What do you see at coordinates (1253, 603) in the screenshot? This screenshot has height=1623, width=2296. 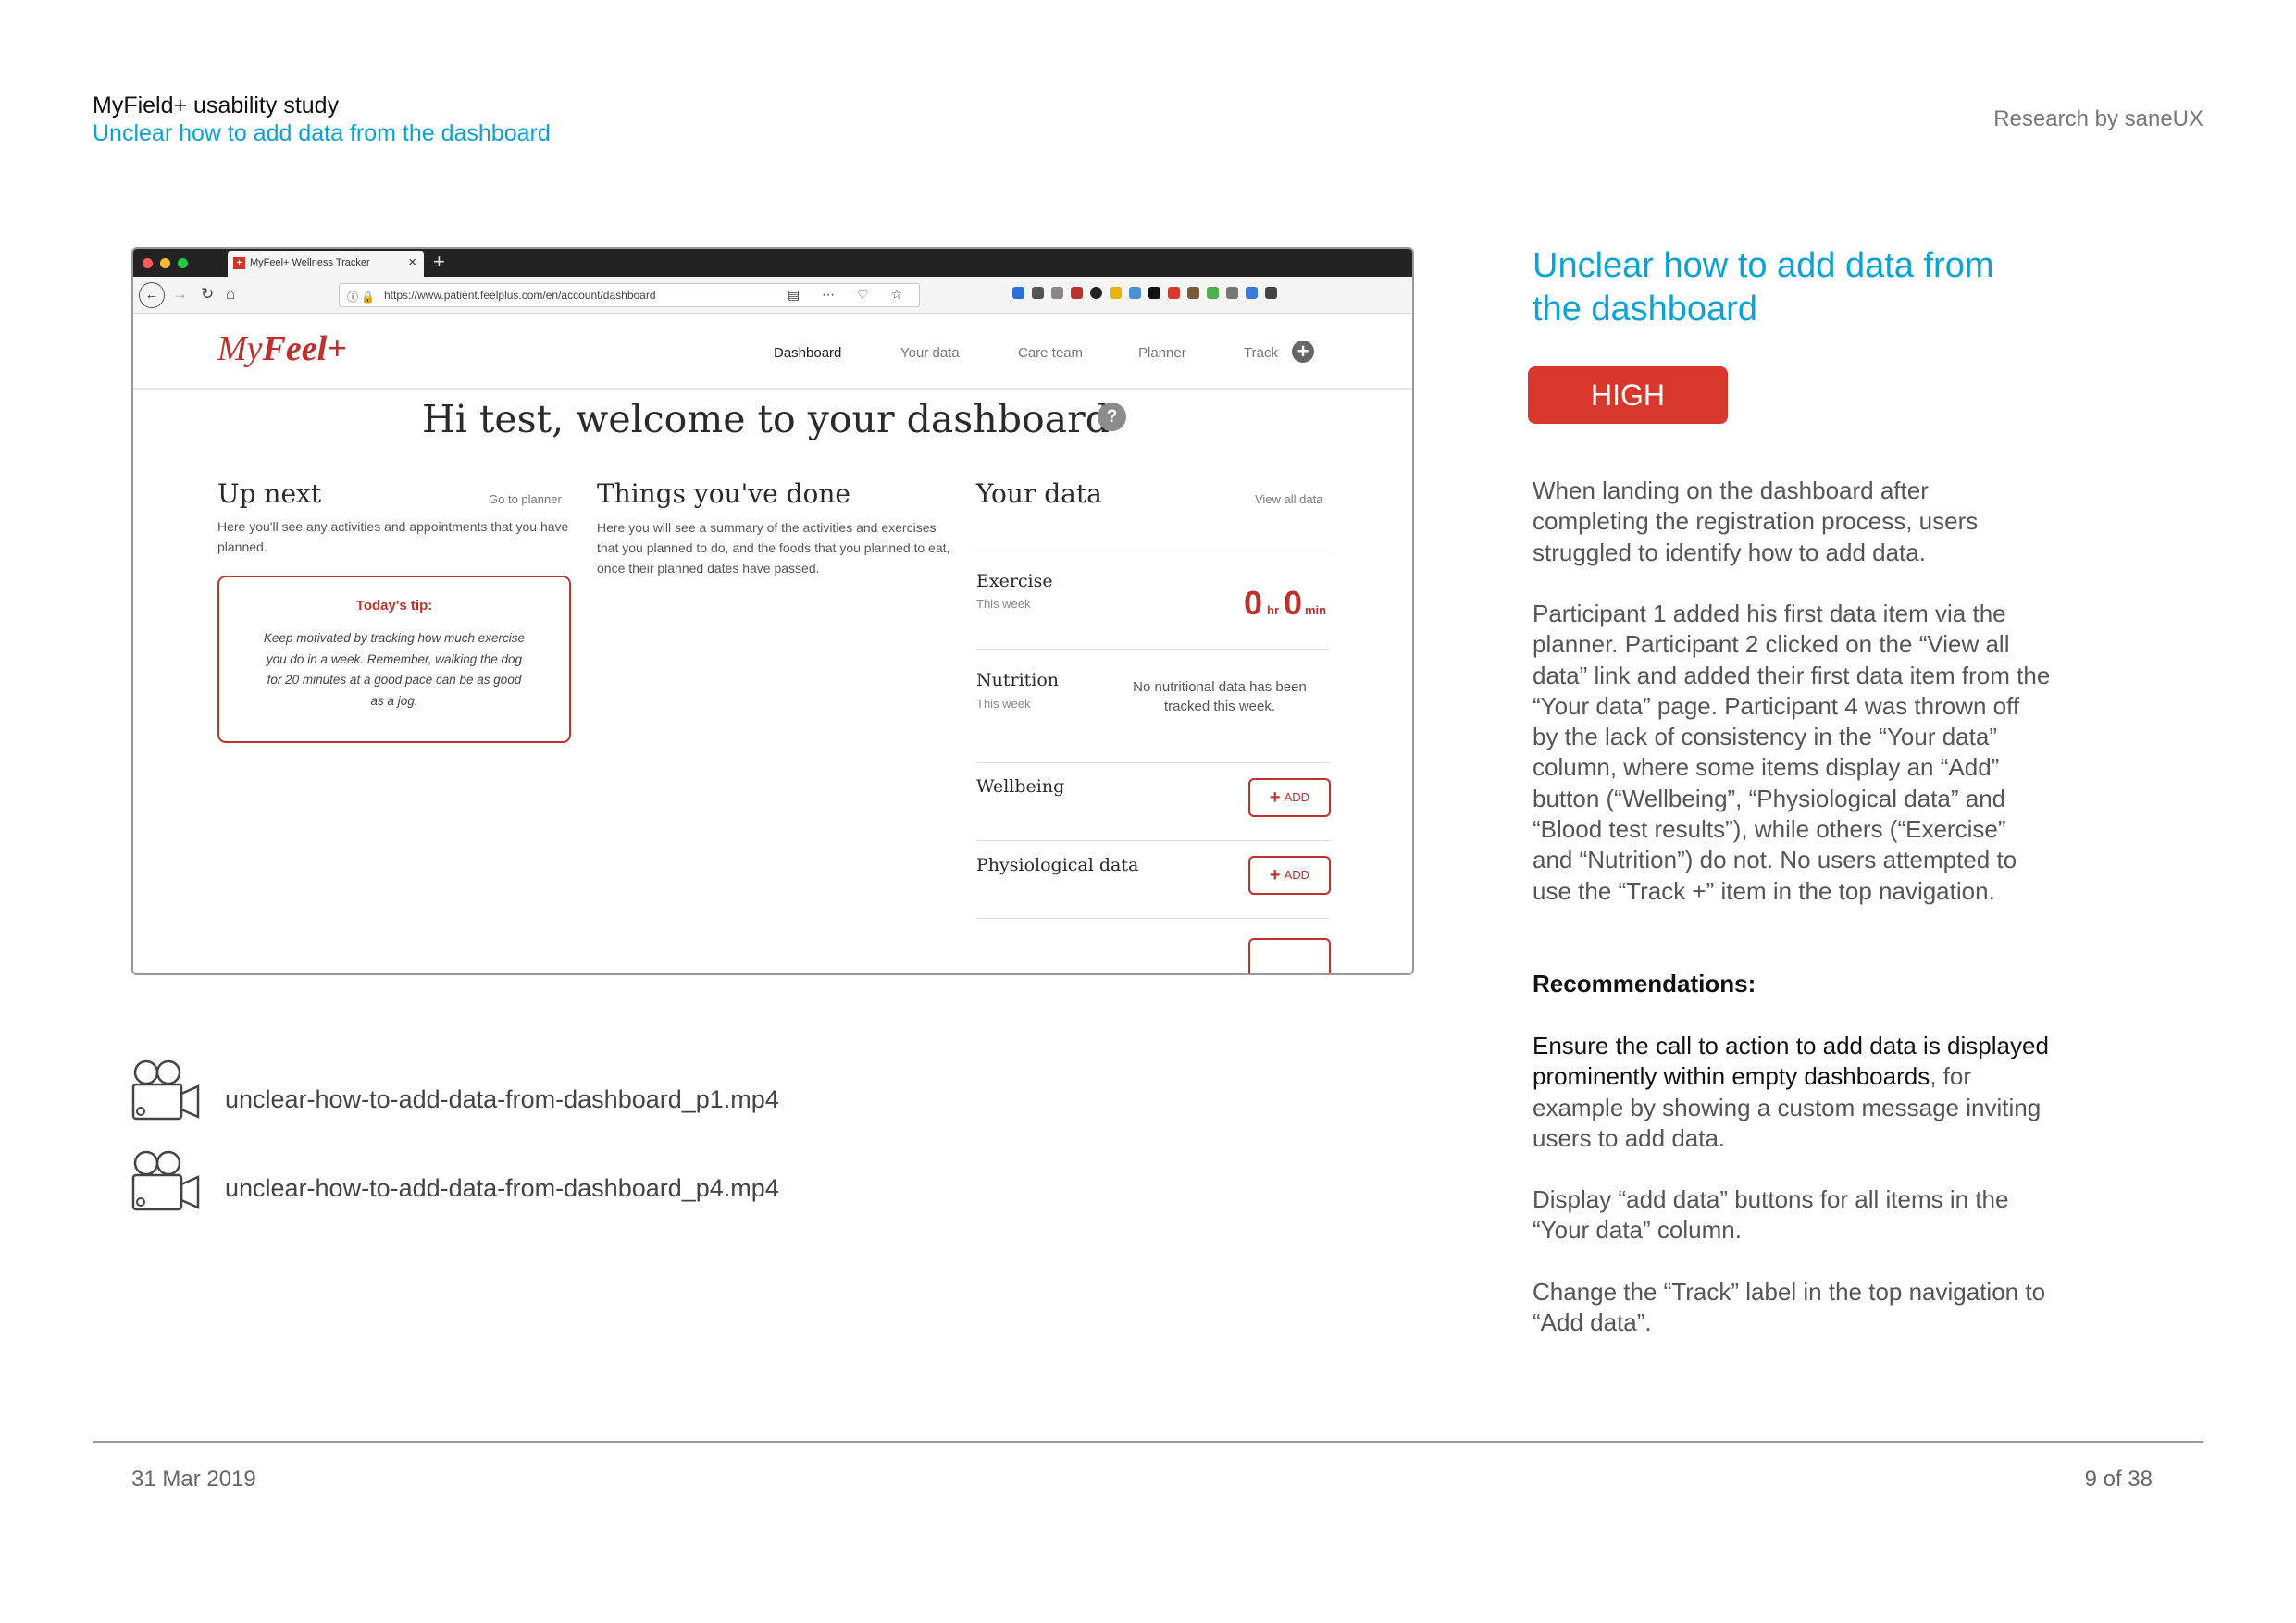 I see `exercise-hours-value: 0` at bounding box center [1253, 603].